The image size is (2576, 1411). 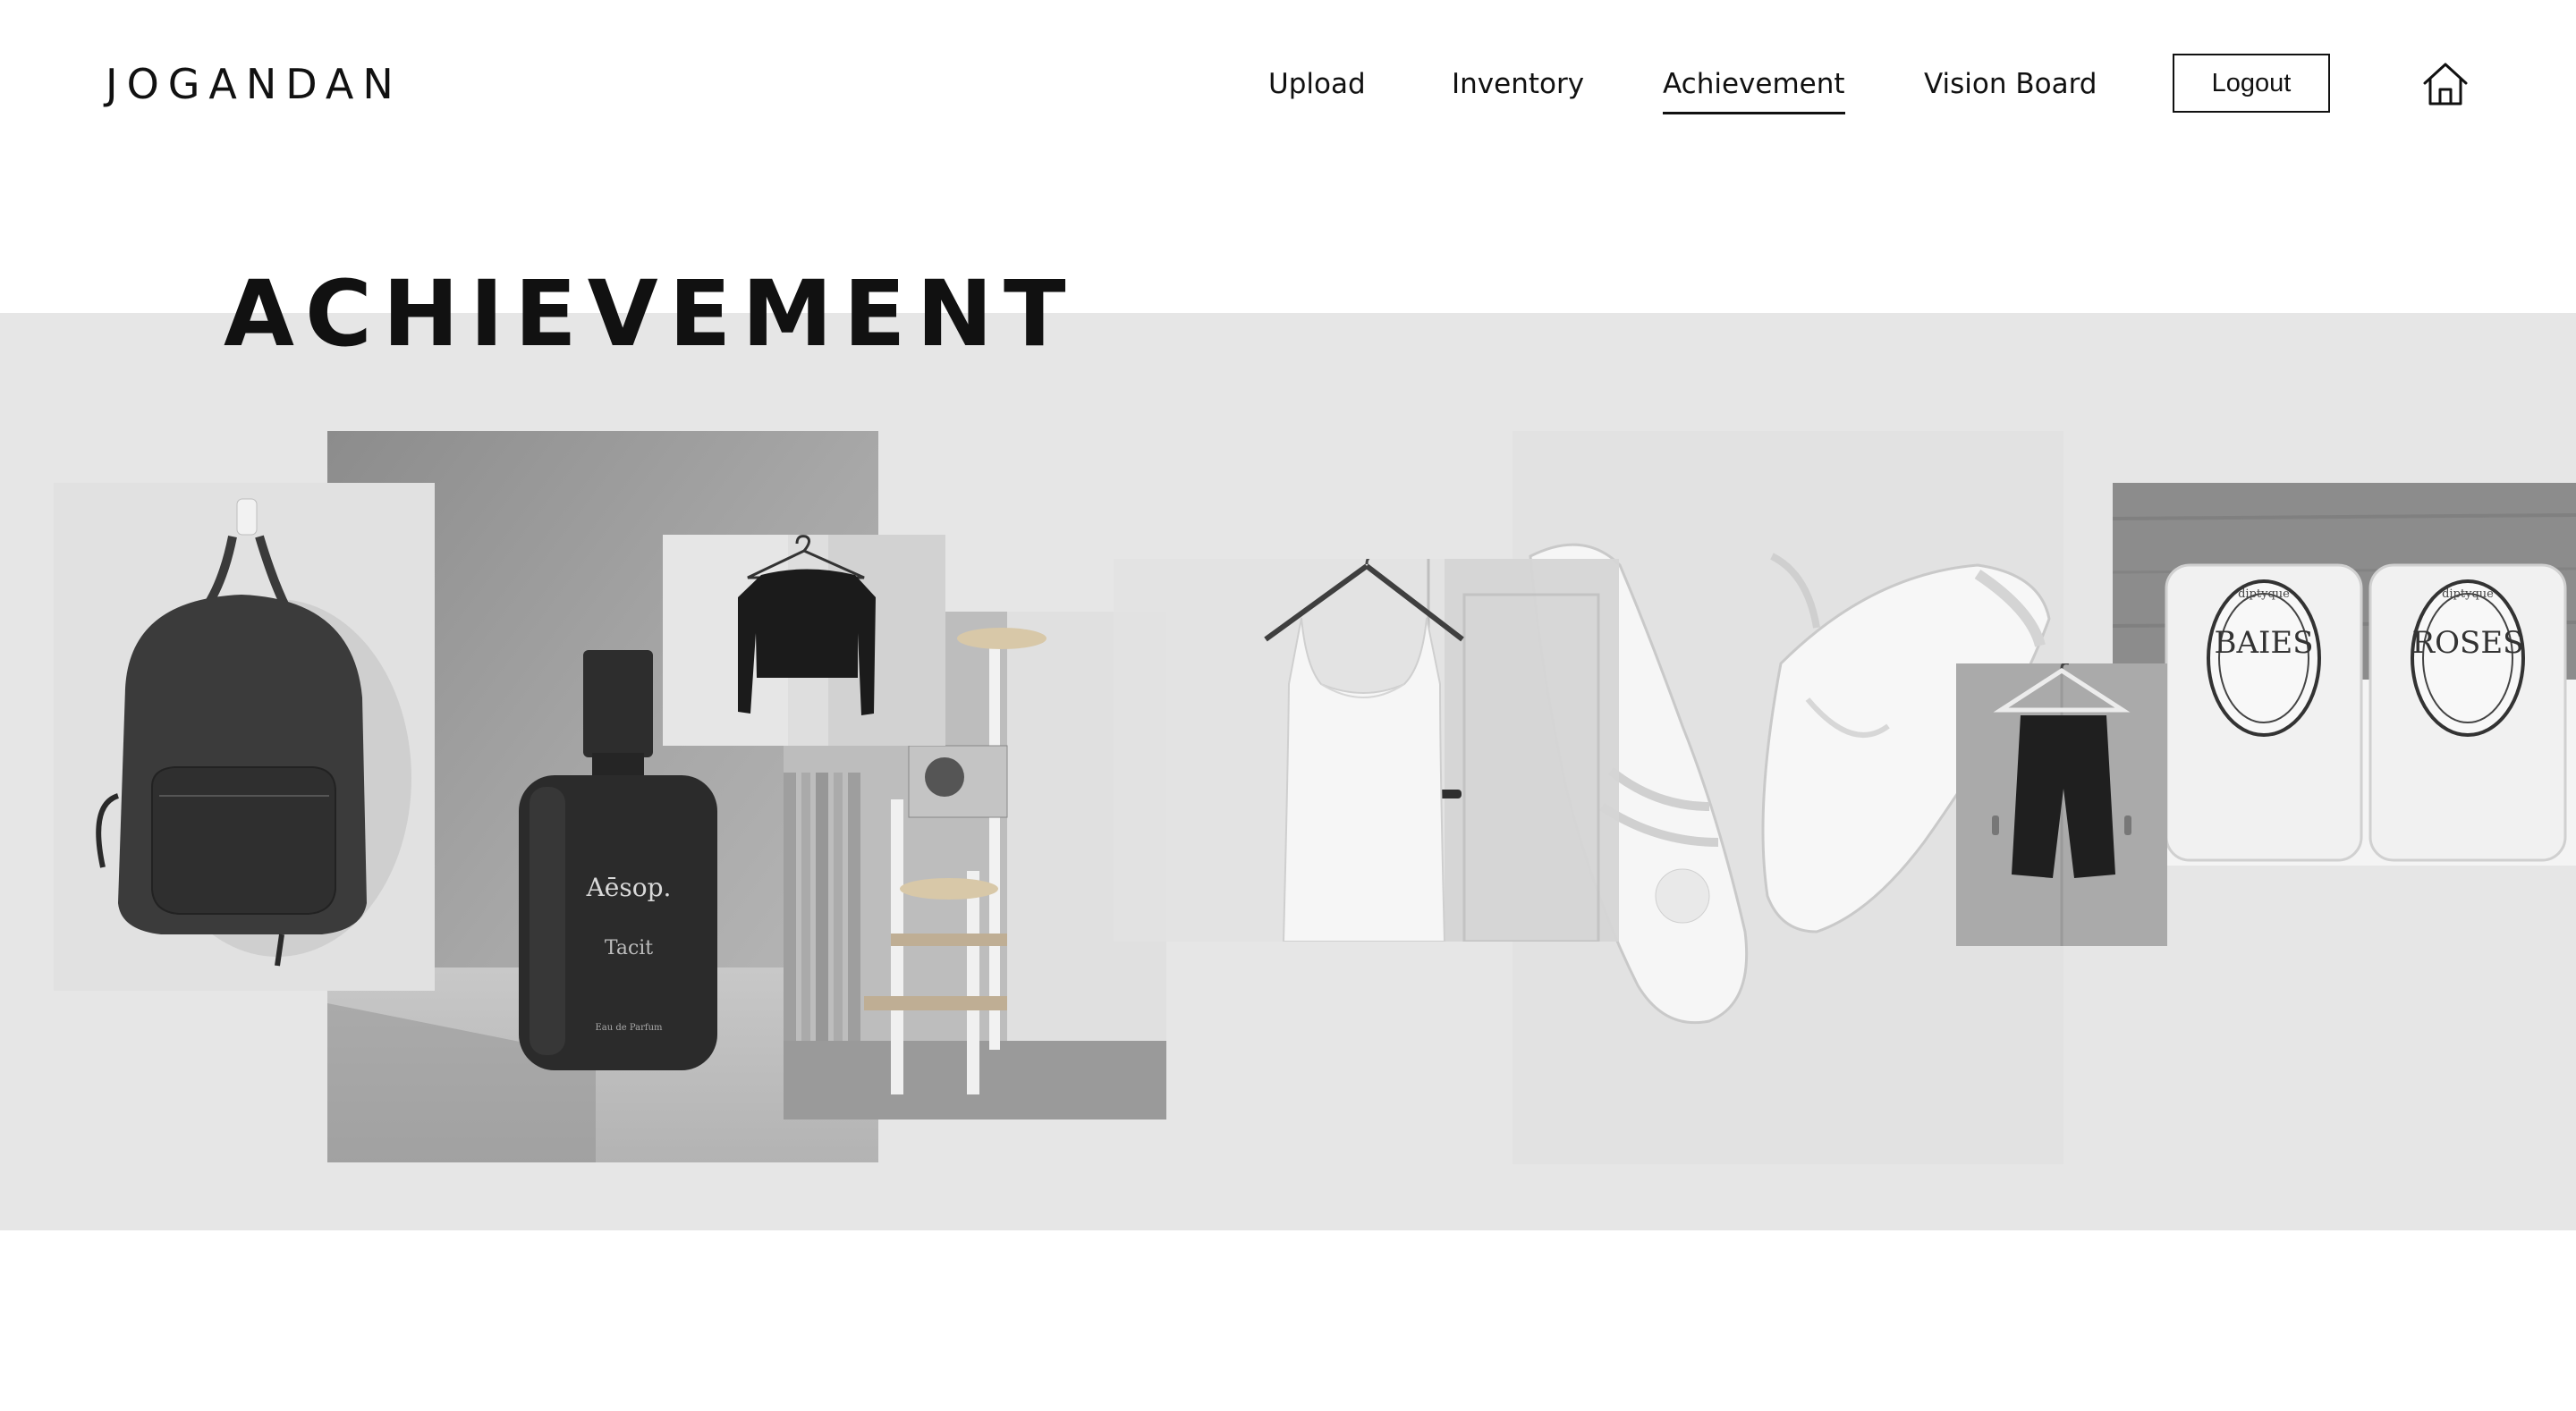 I want to click on achievement-item-crop-top, so click(x=804, y=640).